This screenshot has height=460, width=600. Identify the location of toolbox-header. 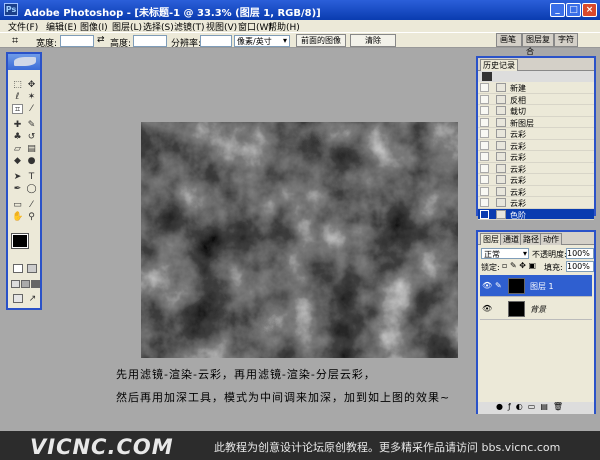
(24, 62).